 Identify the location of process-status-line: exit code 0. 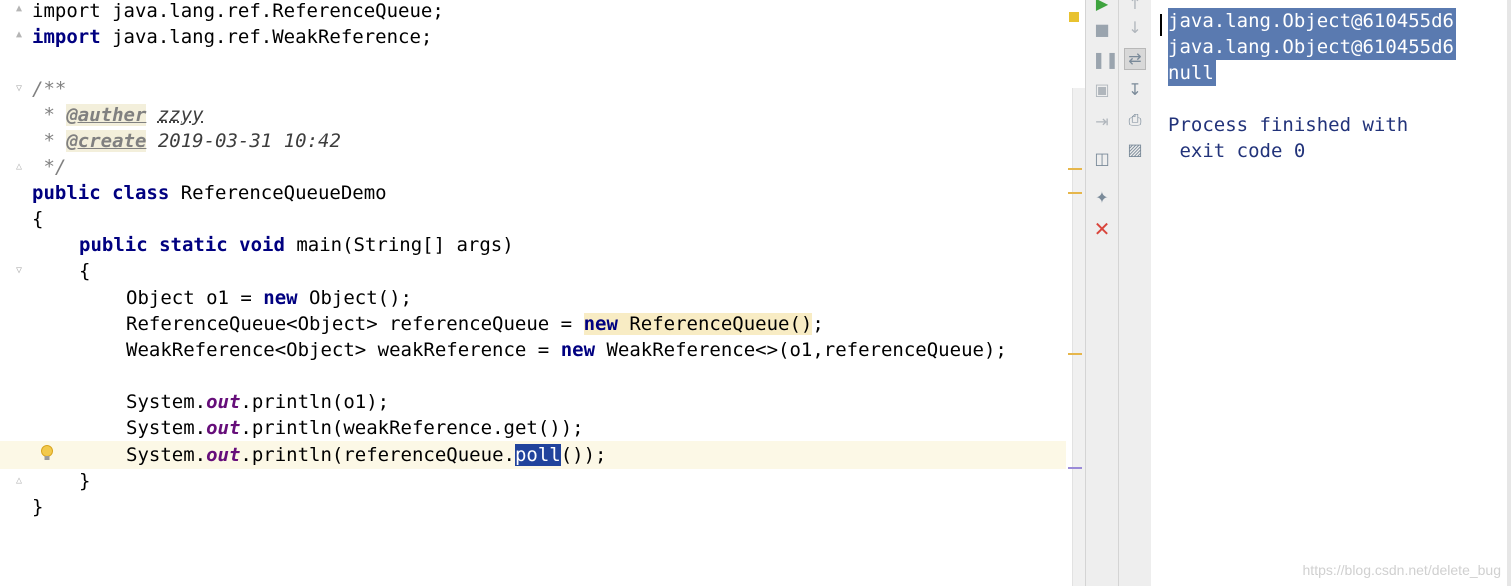
(1237, 151).